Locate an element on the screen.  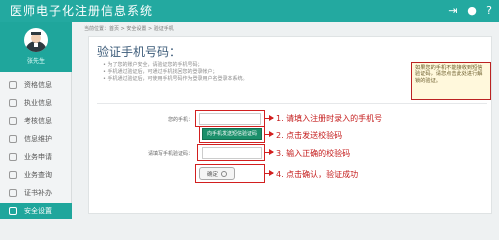
unlock-hint-box: 如果您的手机不能接收到短信验证码，请您点击此处进行解锁的验证。 is located at coordinates (451, 81).